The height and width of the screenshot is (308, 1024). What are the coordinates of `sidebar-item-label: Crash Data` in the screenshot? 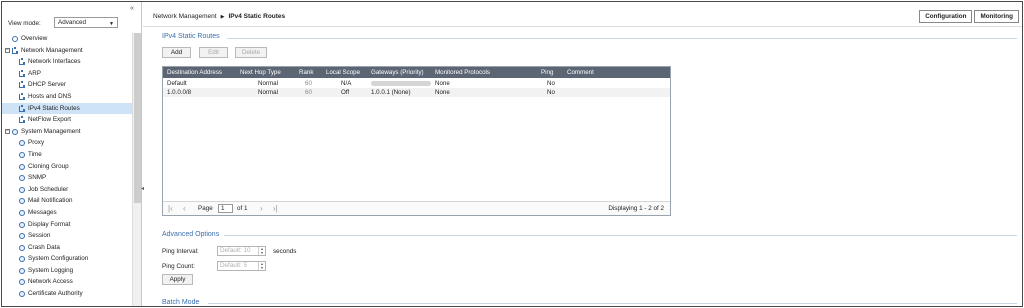 It's located at (44, 247).